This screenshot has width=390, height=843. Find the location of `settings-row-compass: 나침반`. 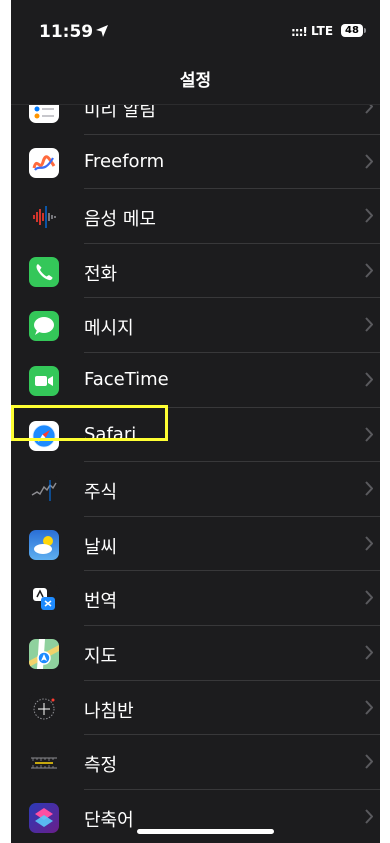

settings-row-compass: 나침반 is located at coordinates (195, 708).